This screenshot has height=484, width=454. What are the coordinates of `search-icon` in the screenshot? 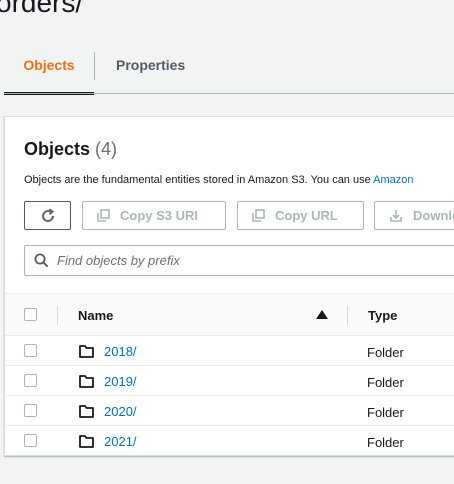 It's located at (41, 260).